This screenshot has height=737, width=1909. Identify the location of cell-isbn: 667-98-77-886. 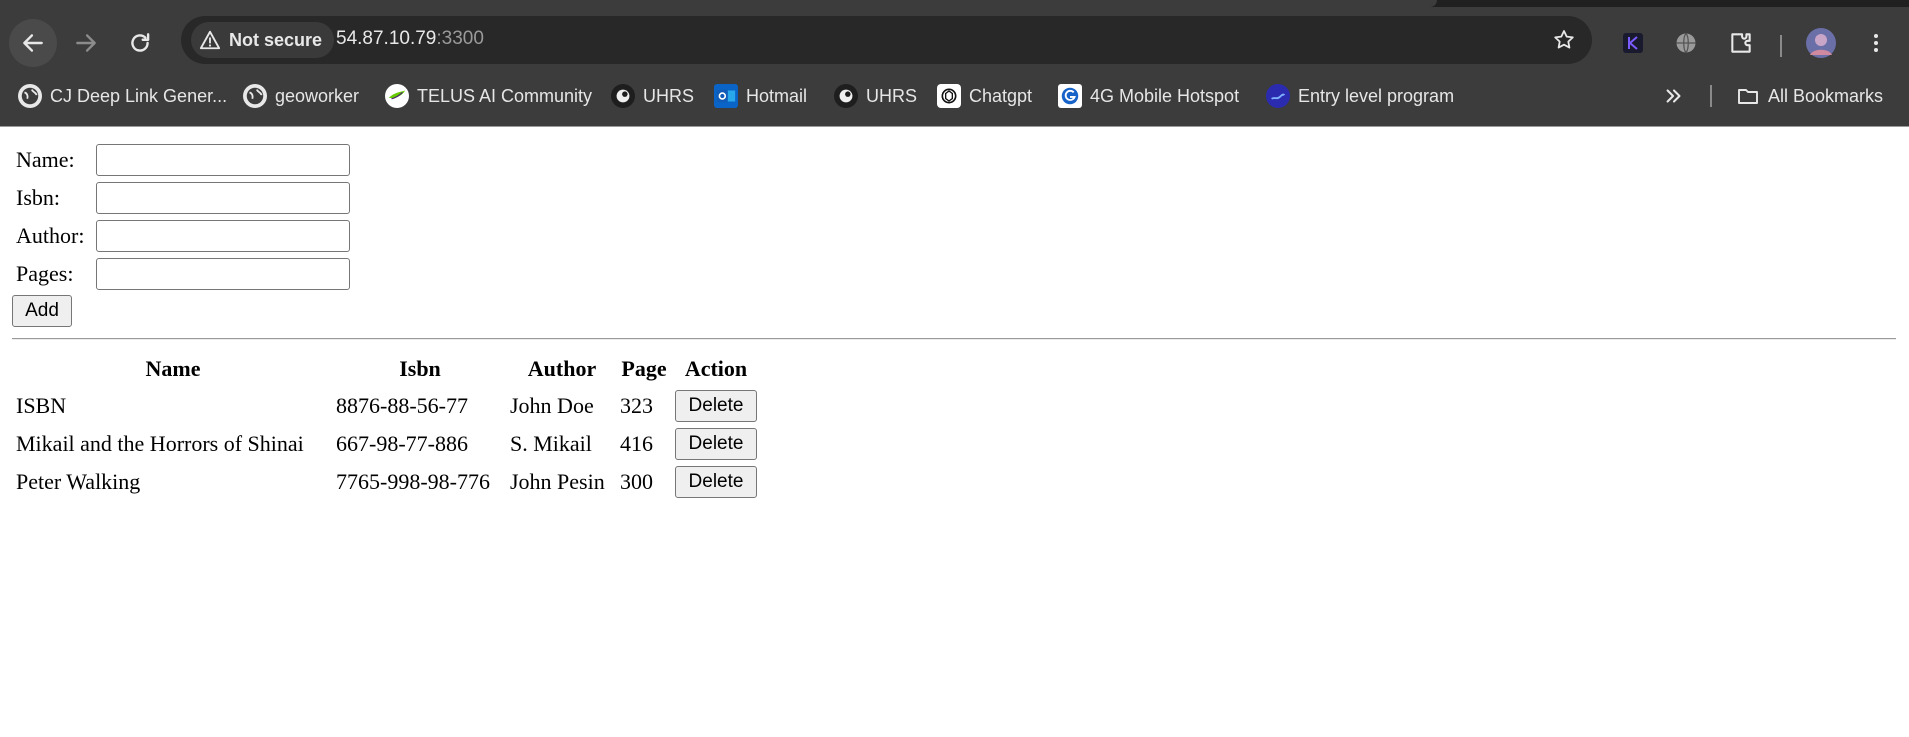
(402, 443).